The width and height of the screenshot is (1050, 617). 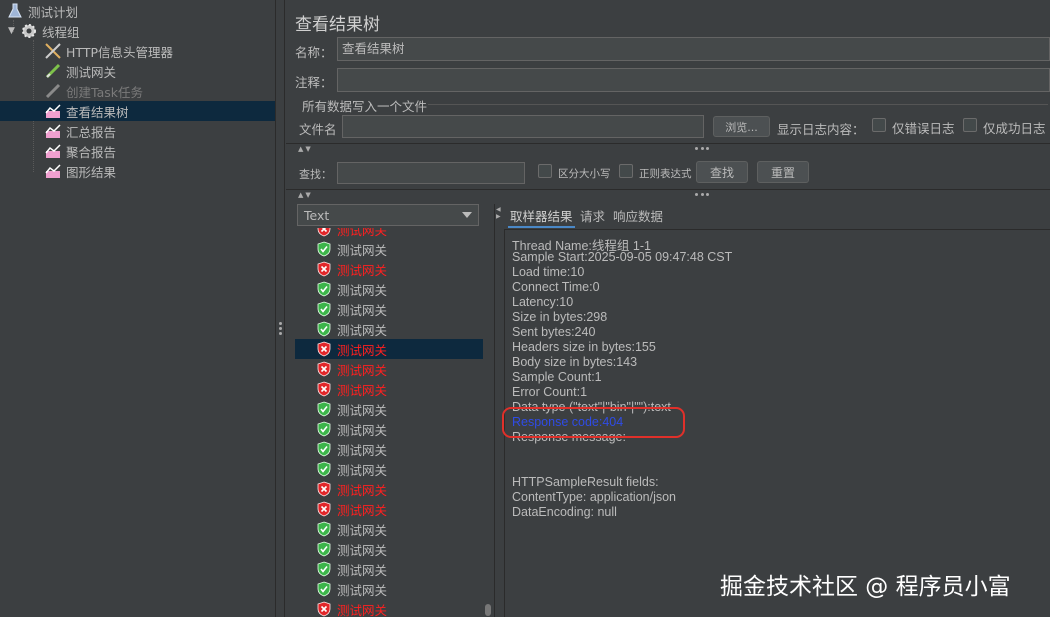 I want to click on result-detail-line: Latency:10, so click(x=543, y=302).